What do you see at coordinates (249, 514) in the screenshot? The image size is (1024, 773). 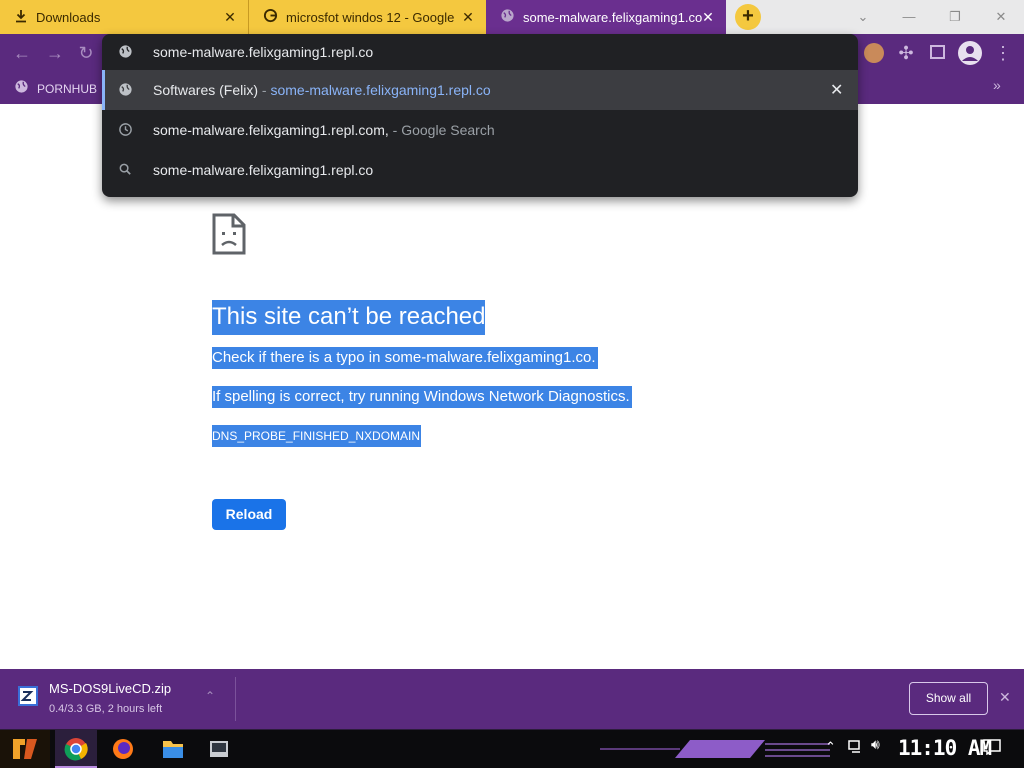 I see `reload-button: Reload` at bounding box center [249, 514].